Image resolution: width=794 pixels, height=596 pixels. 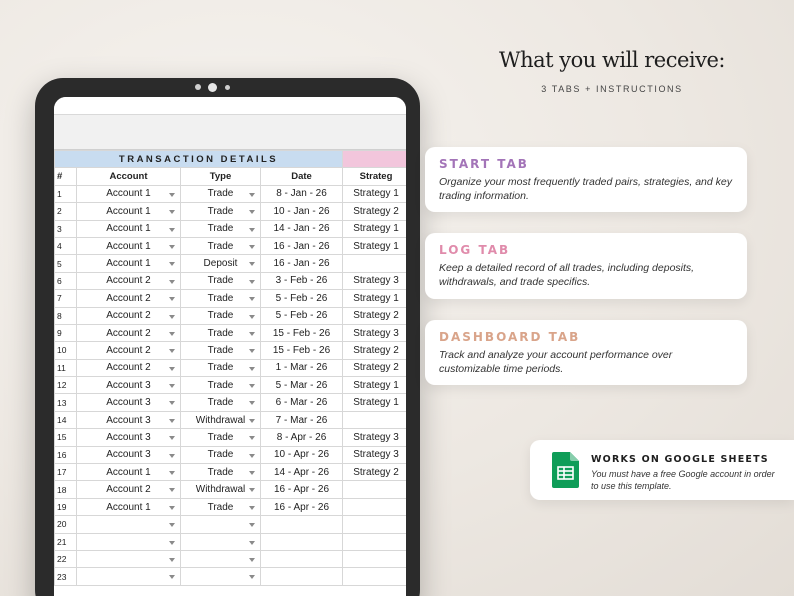 I want to click on date-cell: 7 - Mar - 26, so click(x=301, y=420).